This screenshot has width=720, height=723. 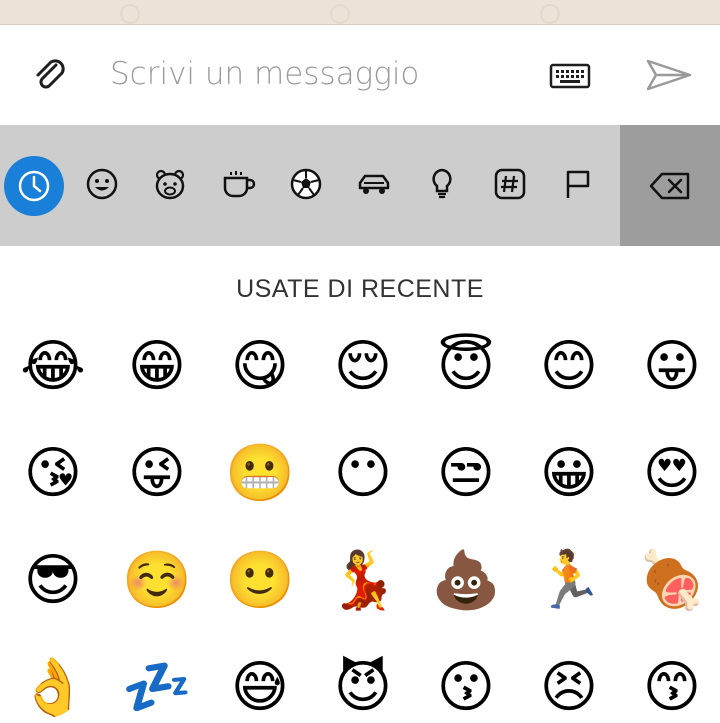 I want to click on lightbulb-icon, so click(x=442, y=183).